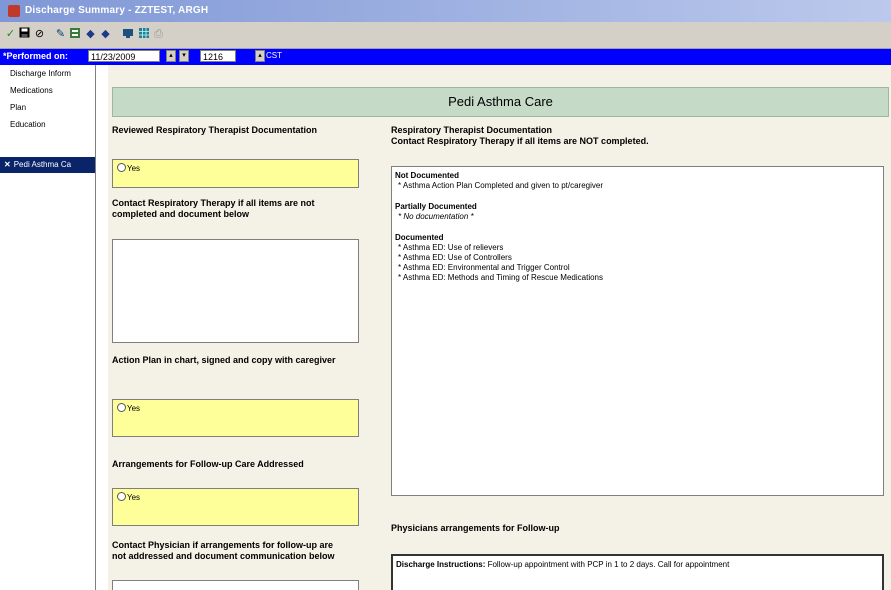  What do you see at coordinates (441, 564) in the screenshot?
I see `discharge-instructions-label: Discharge Instructions:` at bounding box center [441, 564].